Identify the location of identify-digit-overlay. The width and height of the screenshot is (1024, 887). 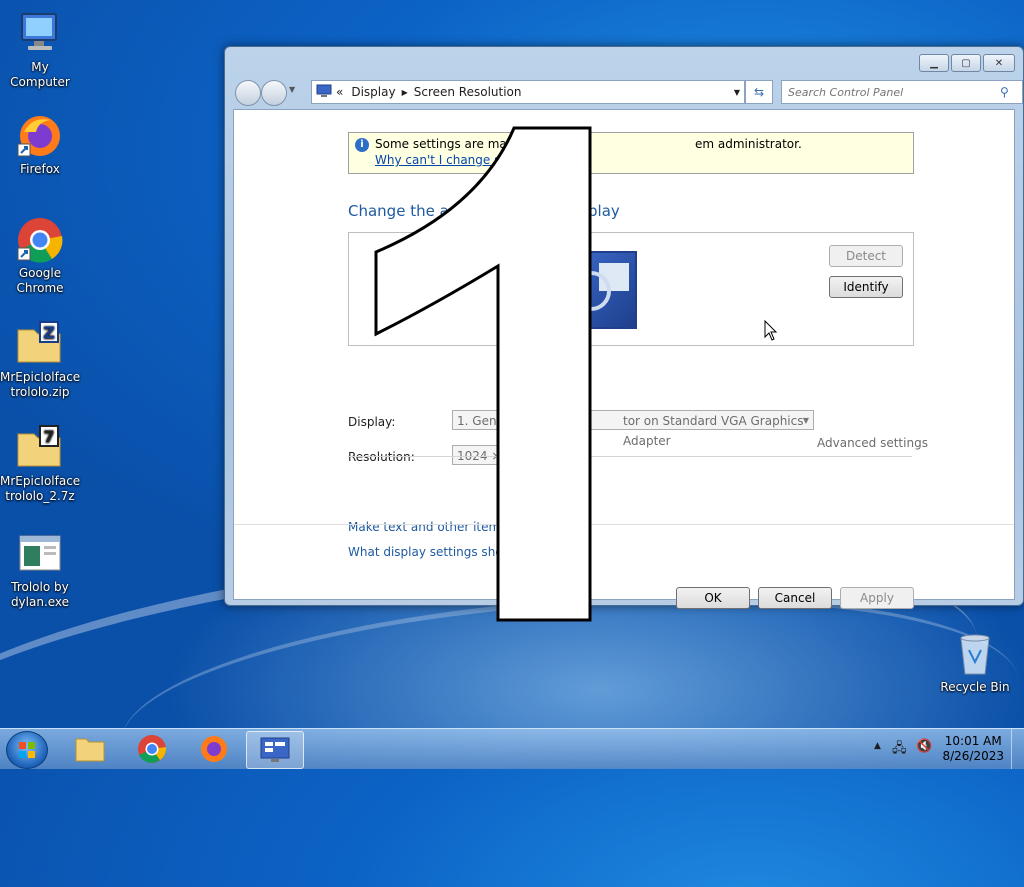
(483, 374).